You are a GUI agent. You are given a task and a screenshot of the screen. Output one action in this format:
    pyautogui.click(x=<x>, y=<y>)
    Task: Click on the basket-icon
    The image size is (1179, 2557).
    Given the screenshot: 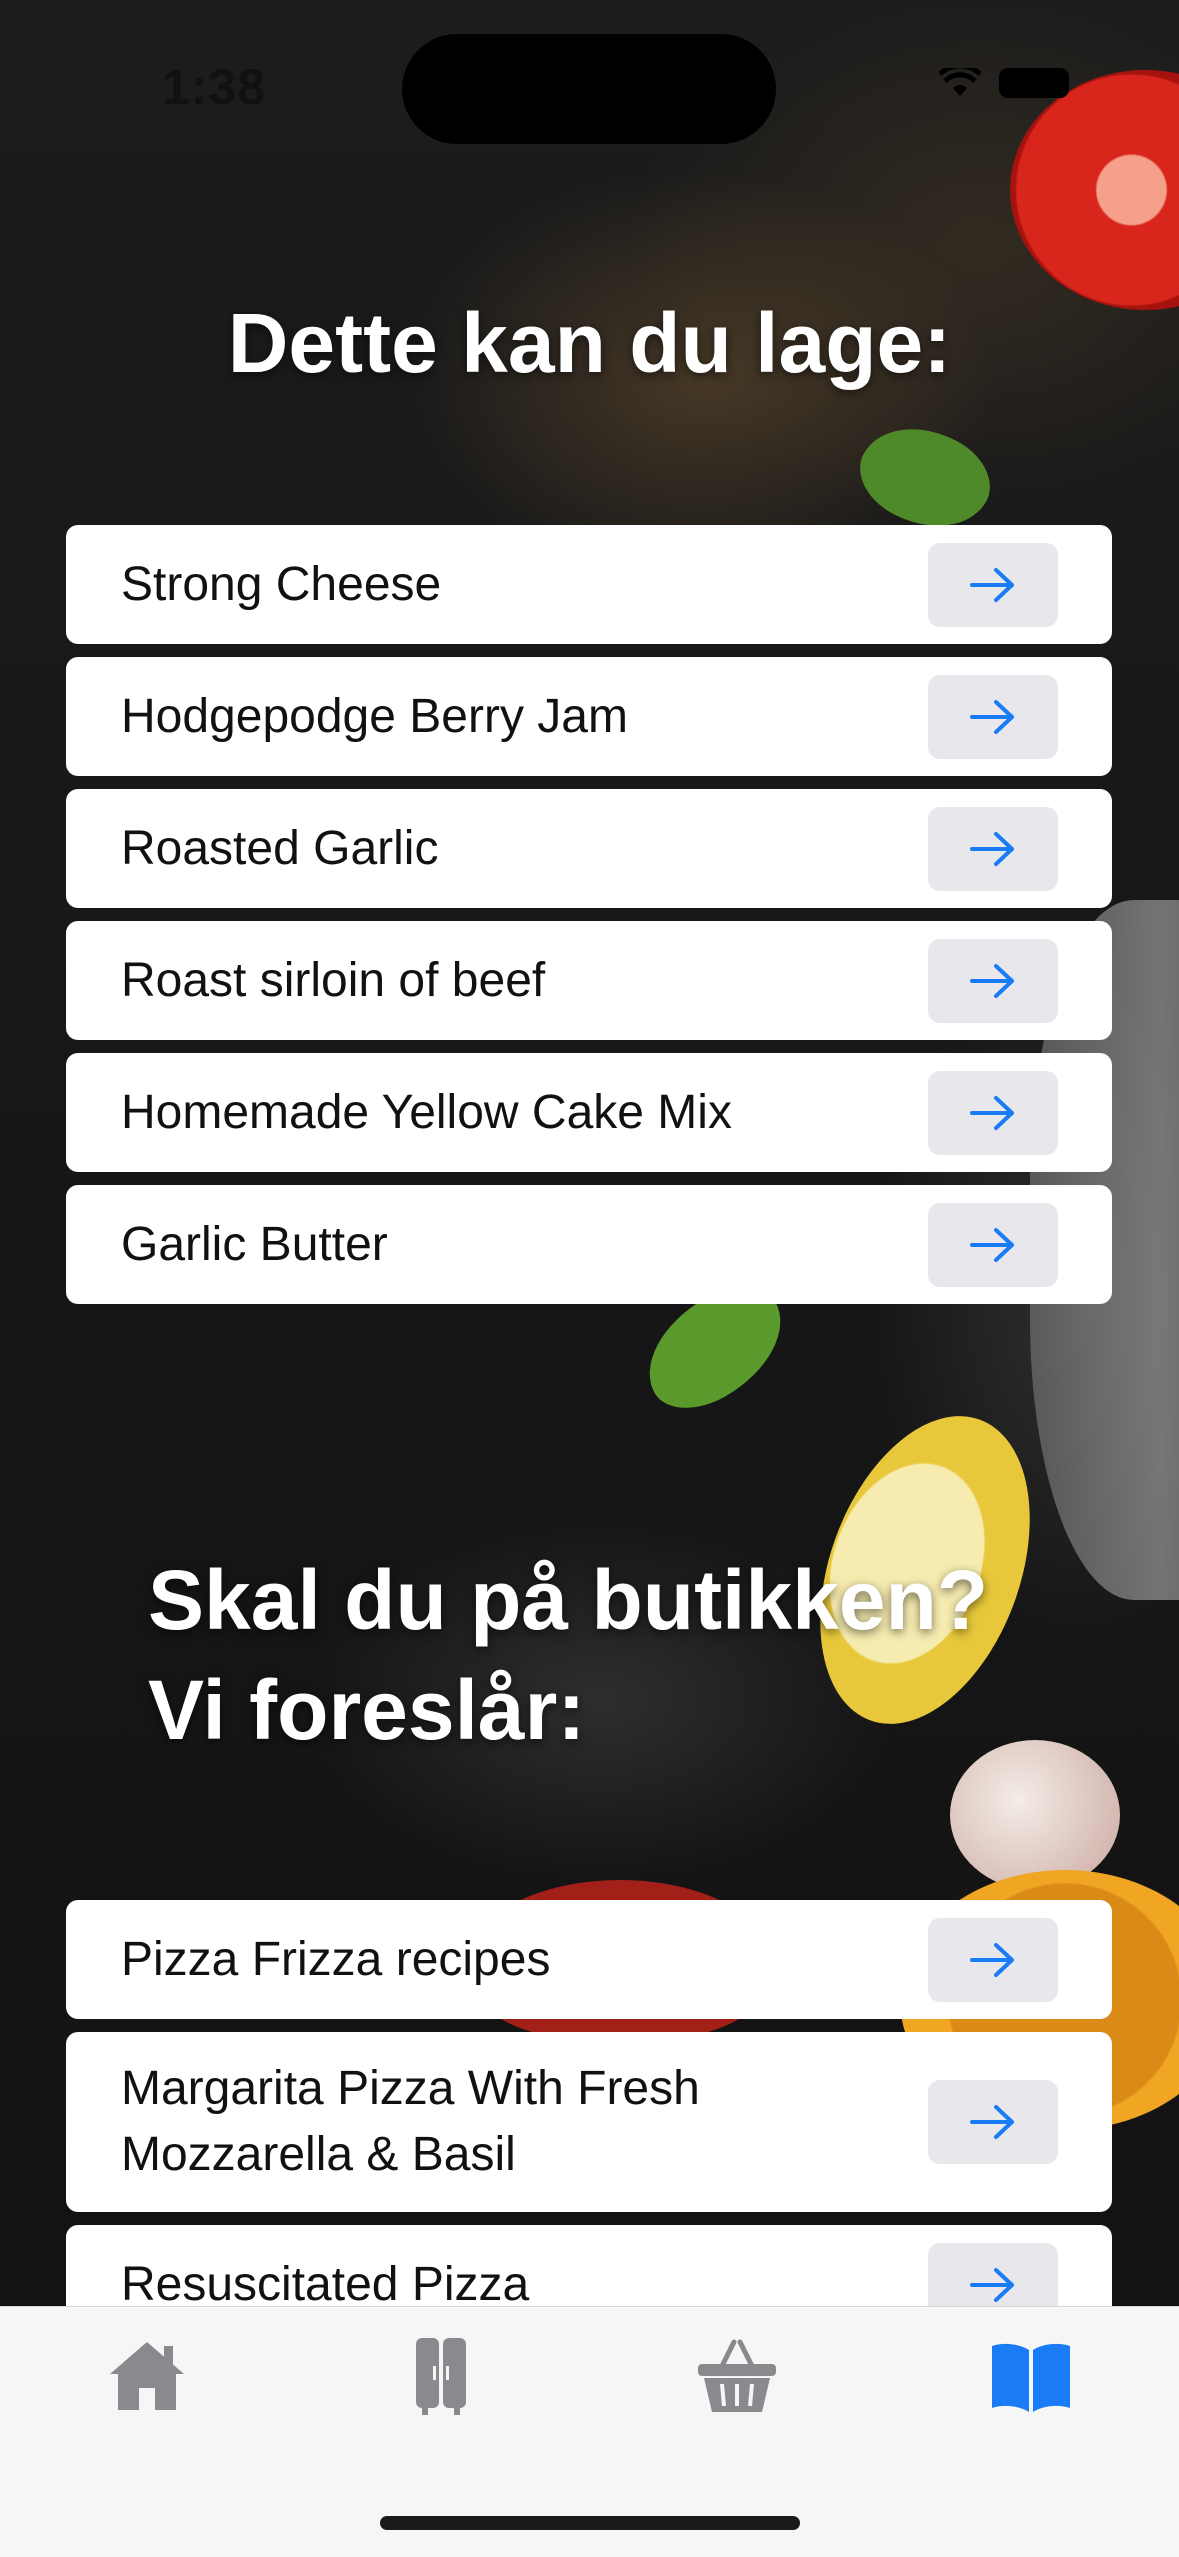 What is the action you would take?
    pyautogui.click(x=737, y=2375)
    